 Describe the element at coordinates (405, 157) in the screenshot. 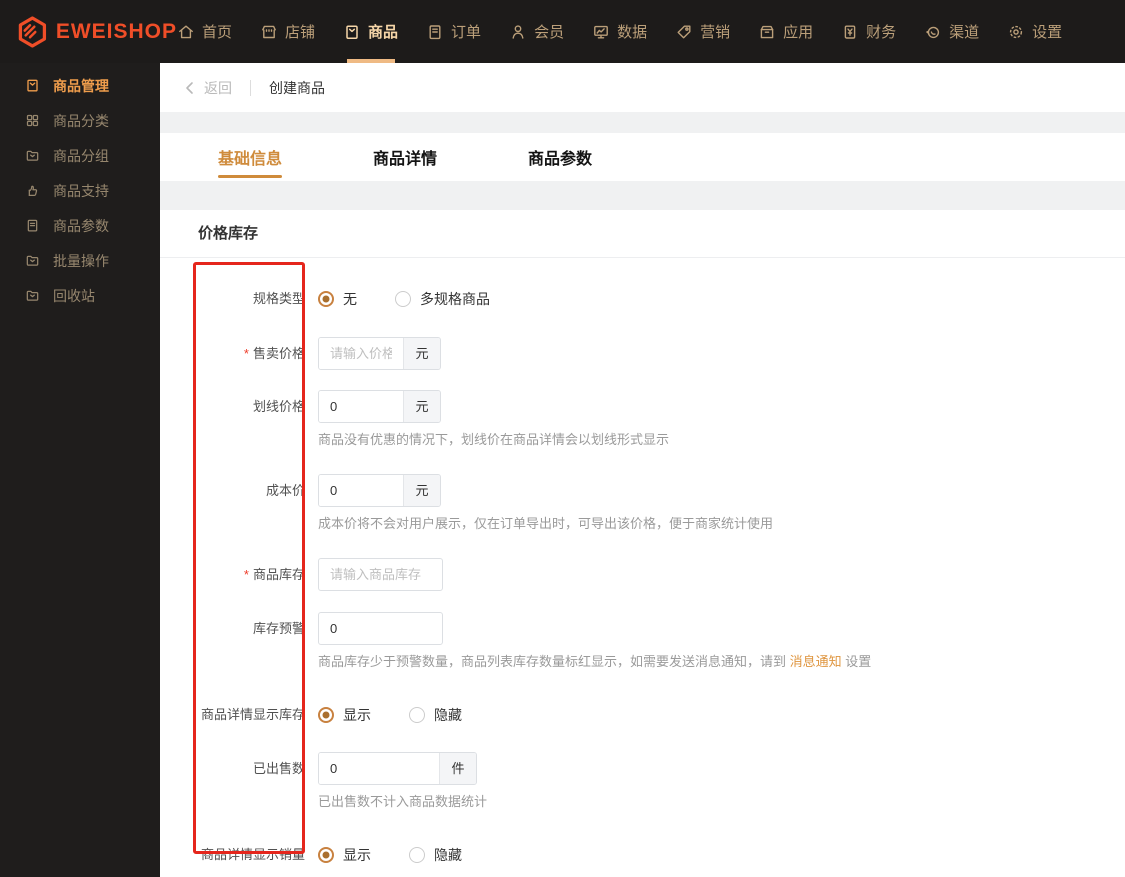

I see `tab-goods-detail: 商品详情` at that location.